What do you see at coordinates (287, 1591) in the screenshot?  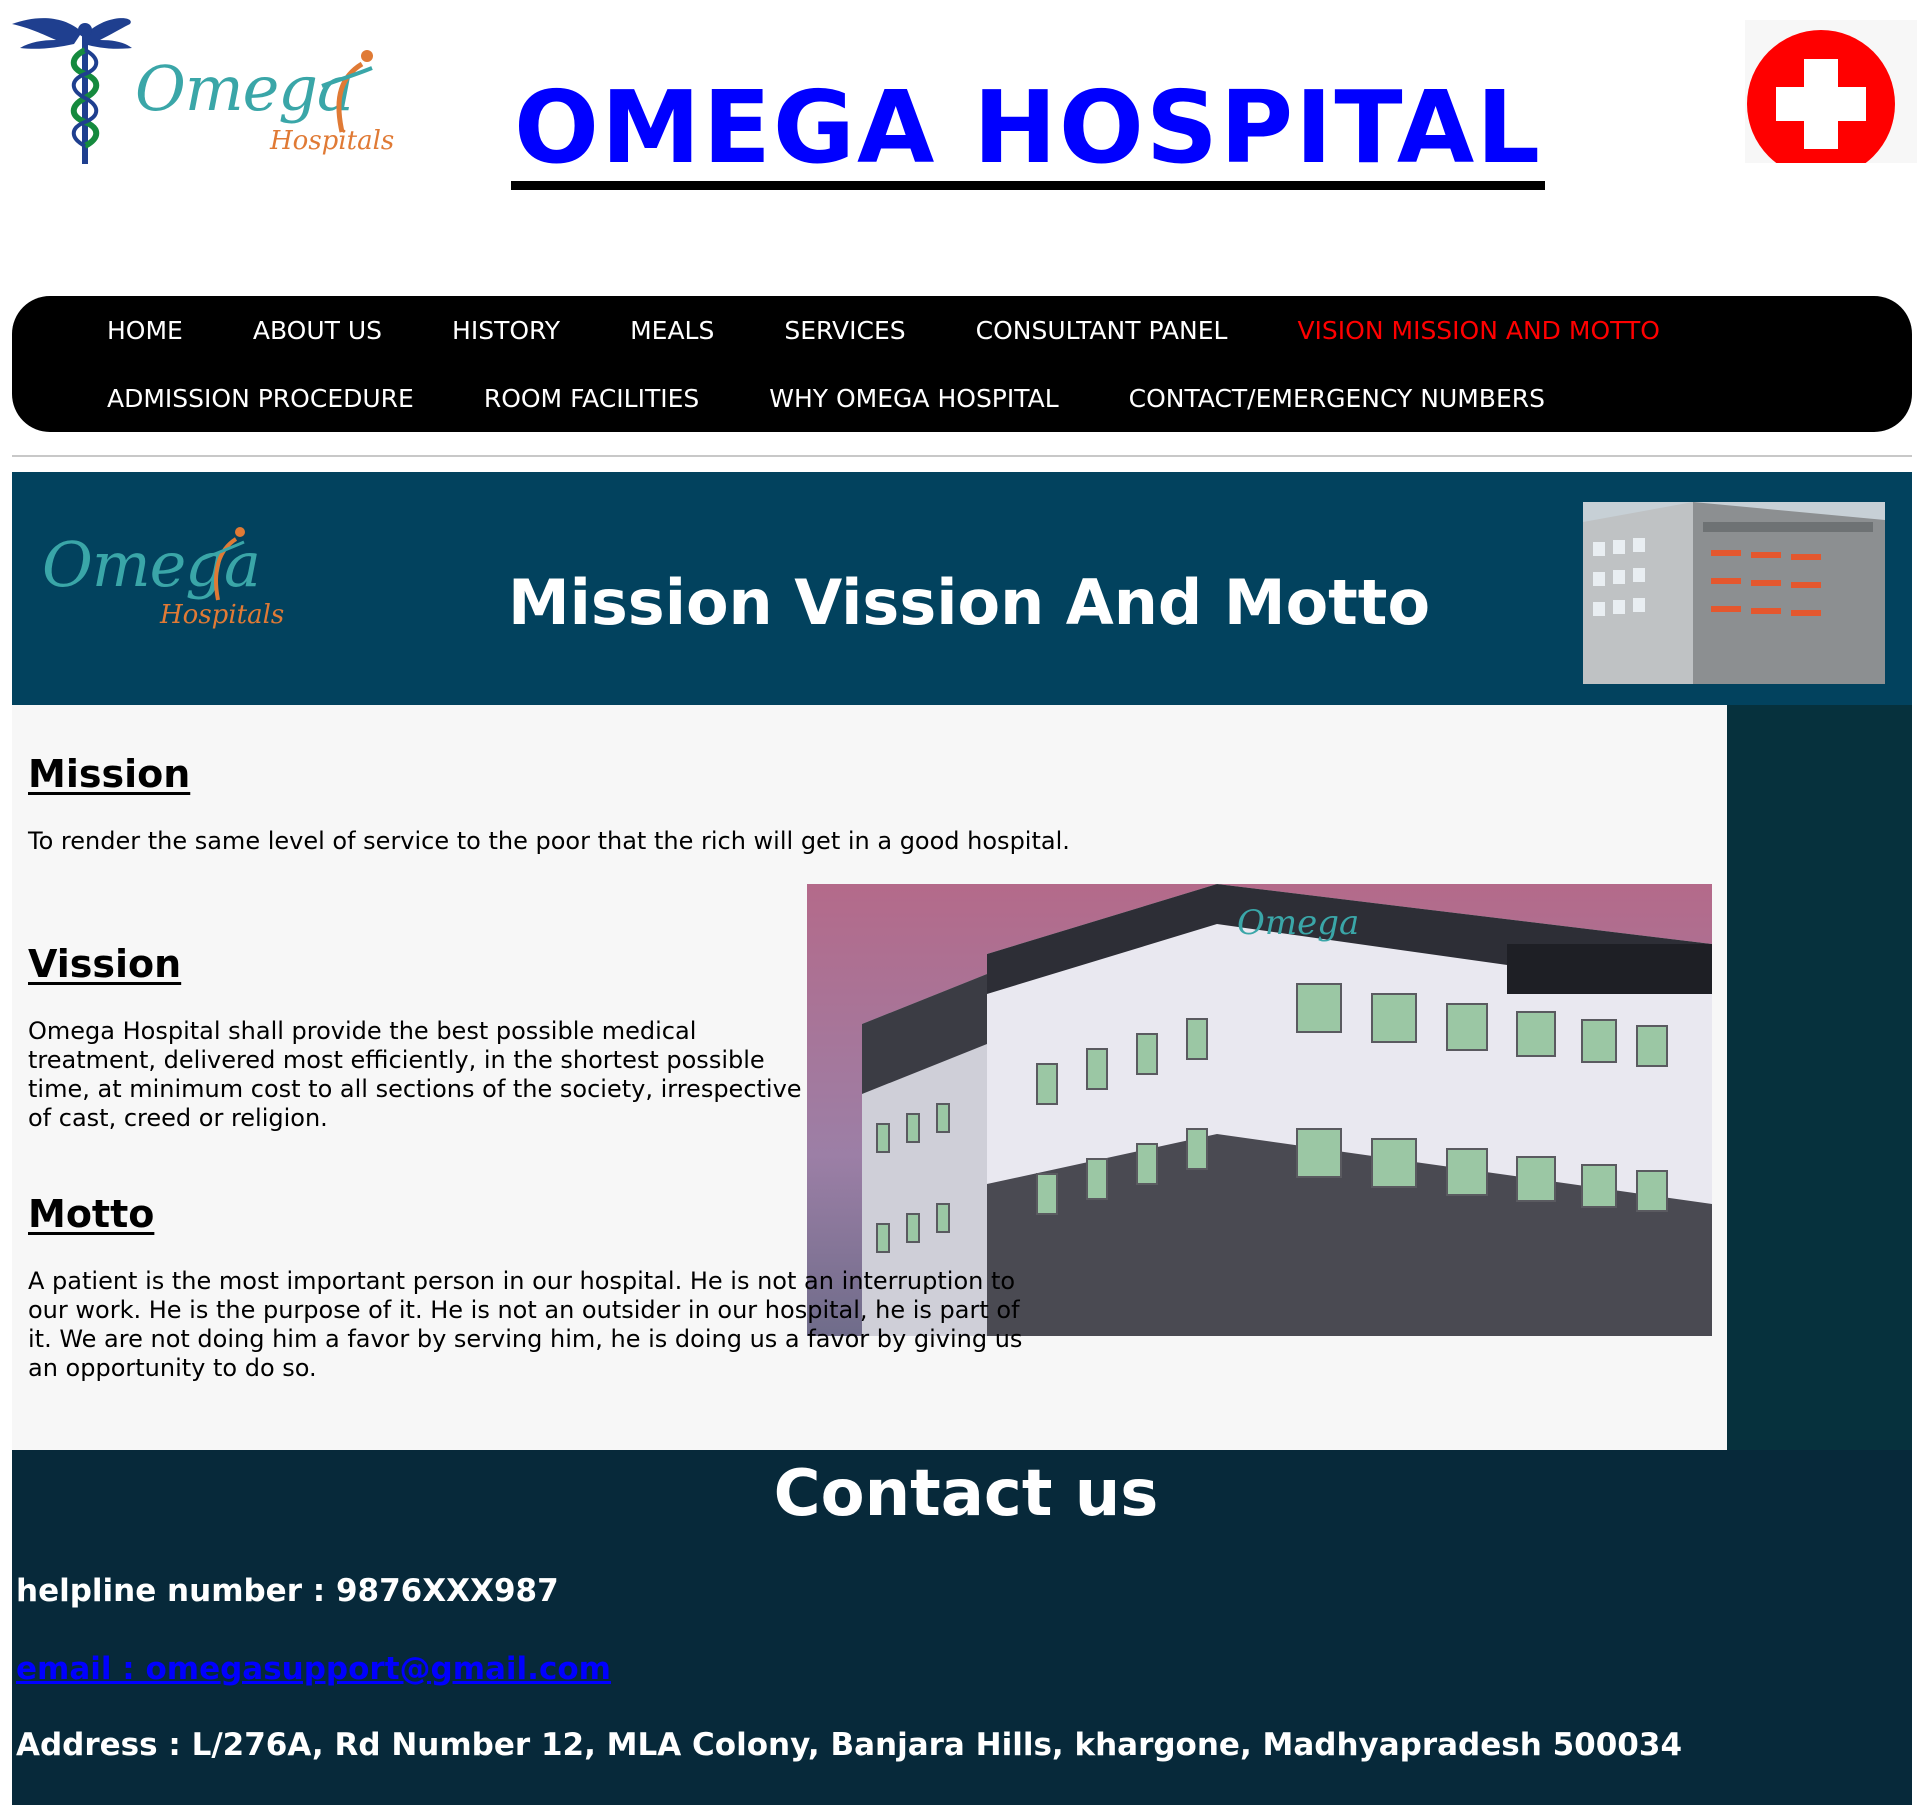 I see `helpline-number: helpline number : 9876XXX987` at bounding box center [287, 1591].